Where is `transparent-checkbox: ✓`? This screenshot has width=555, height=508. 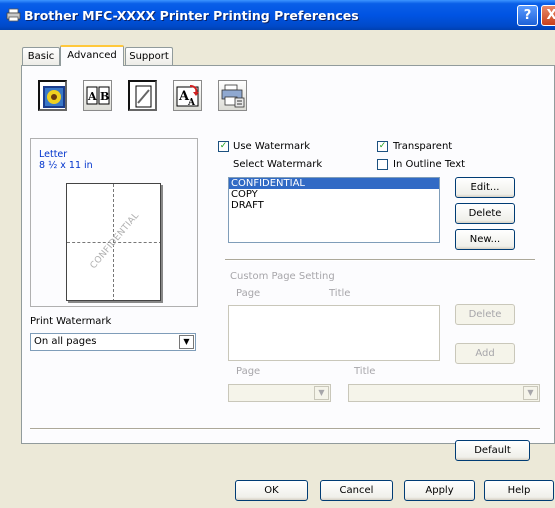 transparent-checkbox: ✓ is located at coordinates (382, 146).